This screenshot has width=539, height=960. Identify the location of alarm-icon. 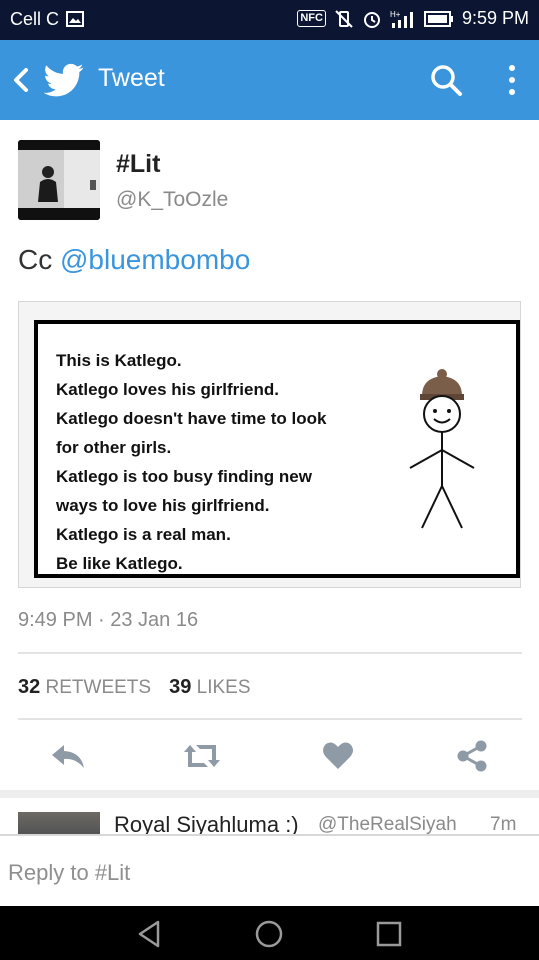
(371, 19).